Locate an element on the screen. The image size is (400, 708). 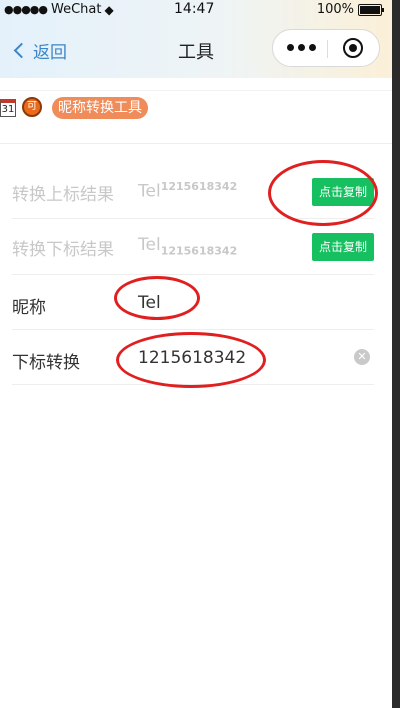
app-header: ●●●●● WeChat ◆ 14:47 100% 返回 工具 is located at coordinates (196, 39).